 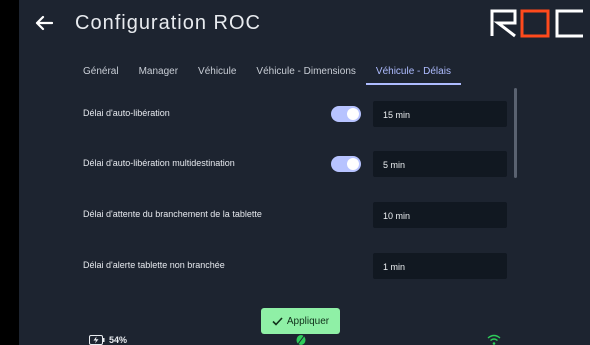 What do you see at coordinates (302, 116) in the screenshot?
I see `setting-row-auto-liberation: Délai d'auto-libération 15 min` at bounding box center [302, 116].